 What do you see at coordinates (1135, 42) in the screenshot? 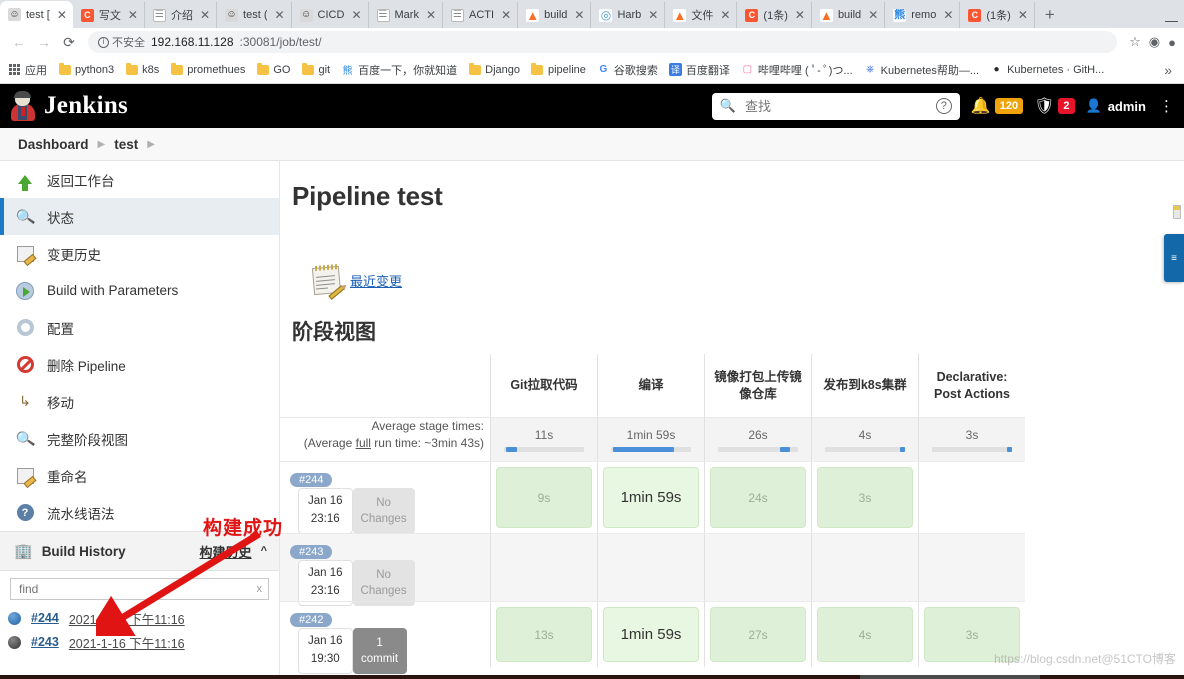
I see `bookmark-star-icon: ☆` at bounding box center [1135, 42].